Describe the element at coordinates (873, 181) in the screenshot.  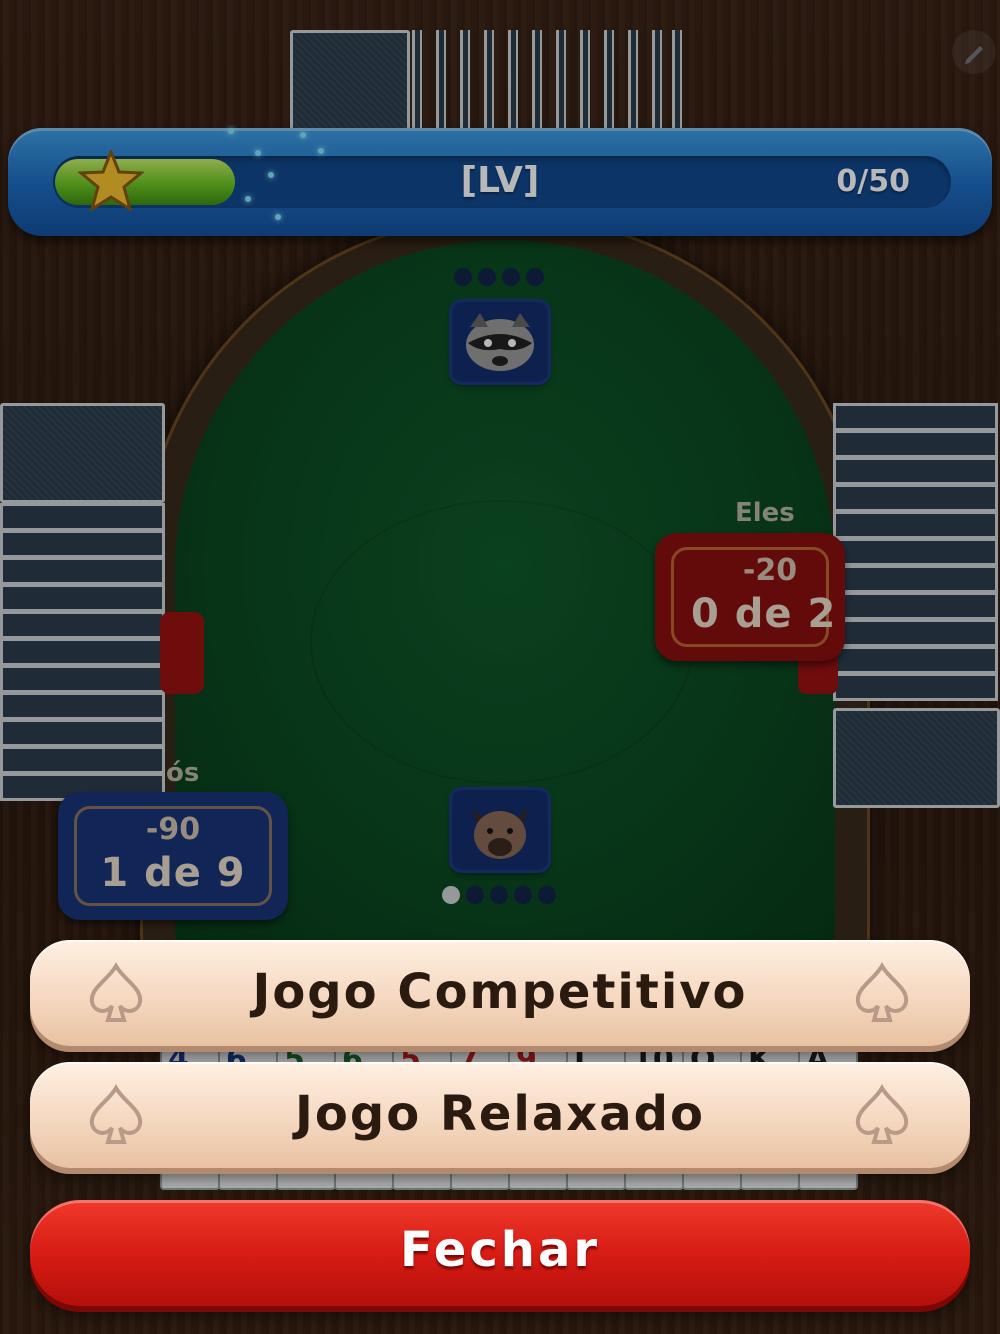
I see `level-progress-text: 0/50` at that location.